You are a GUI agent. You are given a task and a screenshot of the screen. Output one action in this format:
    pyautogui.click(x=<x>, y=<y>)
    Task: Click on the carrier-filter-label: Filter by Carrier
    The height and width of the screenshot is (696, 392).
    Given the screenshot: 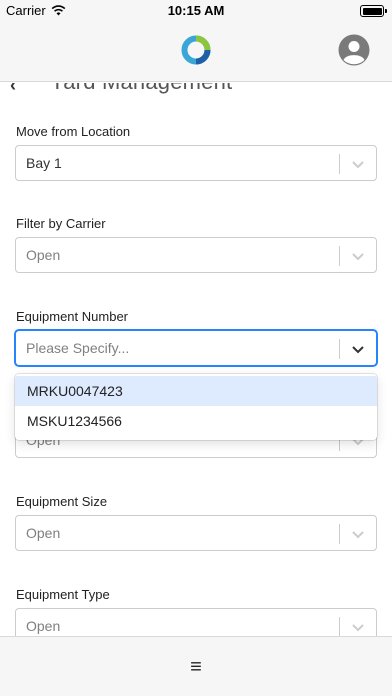 What is the action you would take?
    pyautogui.click(x=61, y=223)
    